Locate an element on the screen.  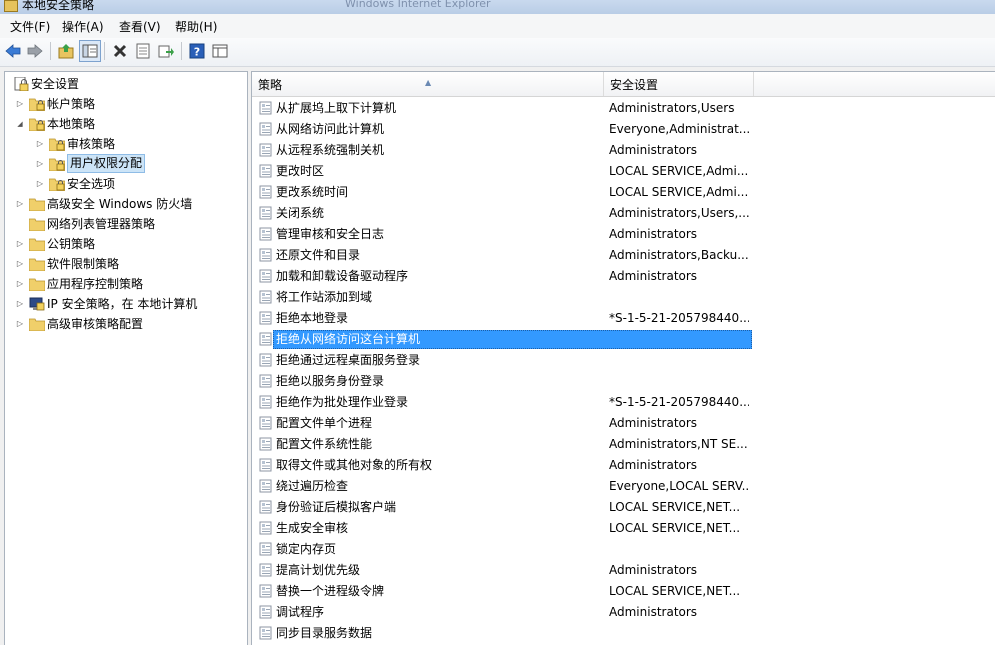
tree-node: ▷ 用户权限分配 is located at coordinates (124, 164).